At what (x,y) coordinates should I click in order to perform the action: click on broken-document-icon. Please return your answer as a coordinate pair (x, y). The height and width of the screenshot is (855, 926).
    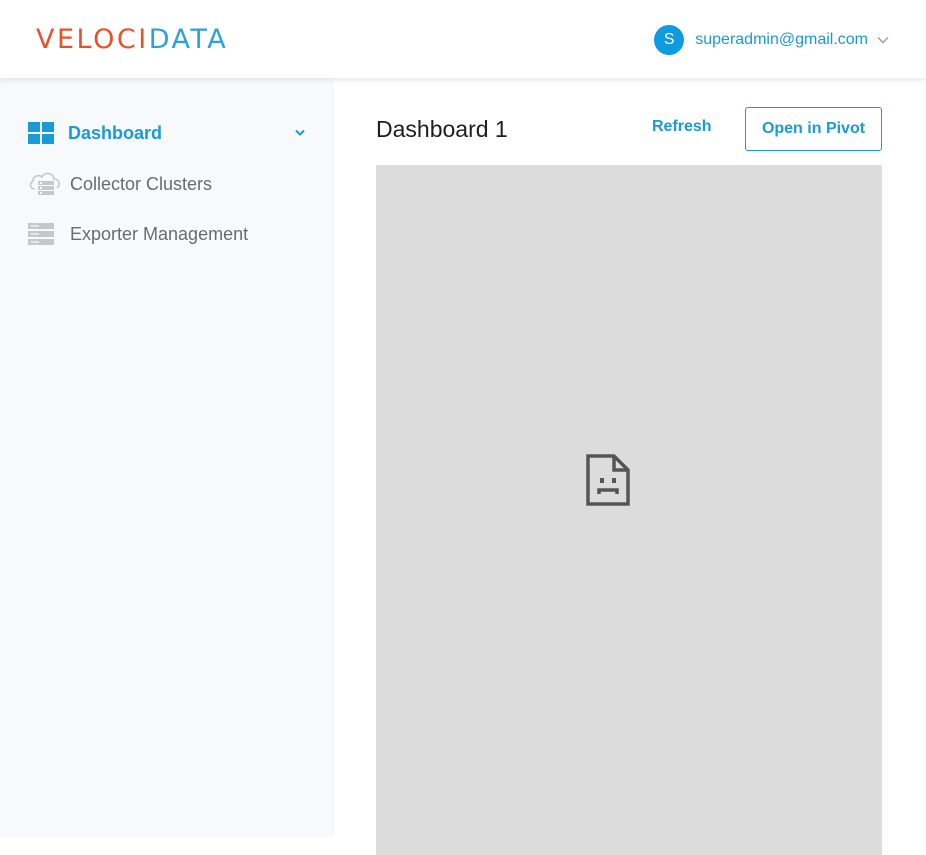
    Looking at the image, I should click on (608, 480).